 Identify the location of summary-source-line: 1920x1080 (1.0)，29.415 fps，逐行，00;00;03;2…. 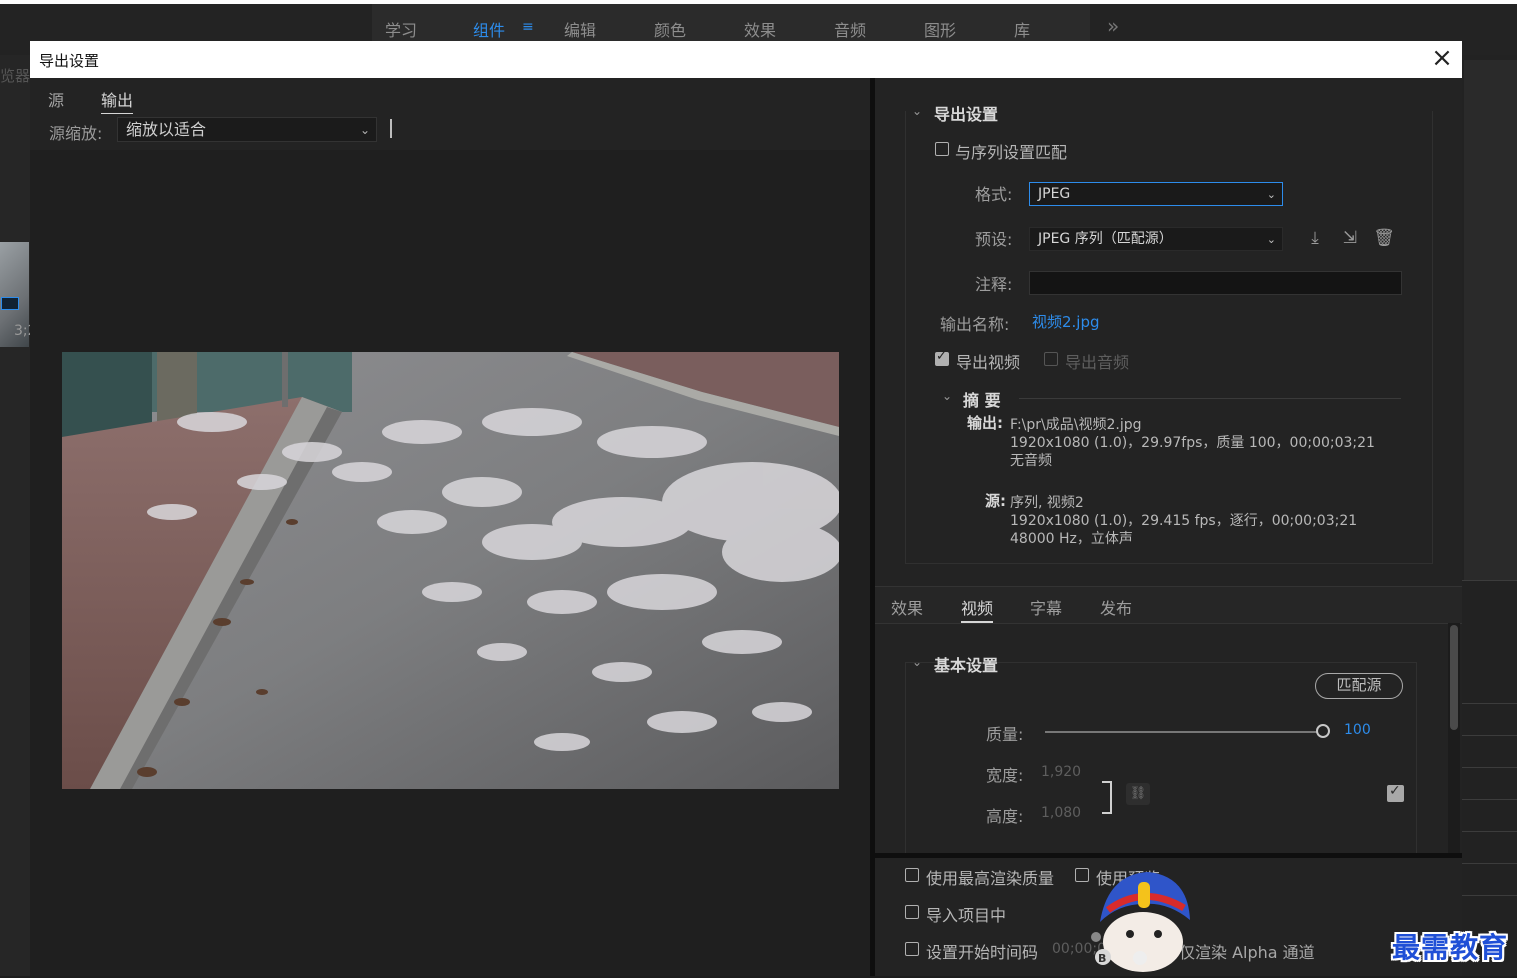
(1184, 521).